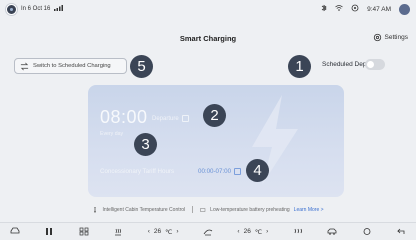  Describe the element at coordinates (377, 37) in the screenshot. I see `gear-icon` at that location.